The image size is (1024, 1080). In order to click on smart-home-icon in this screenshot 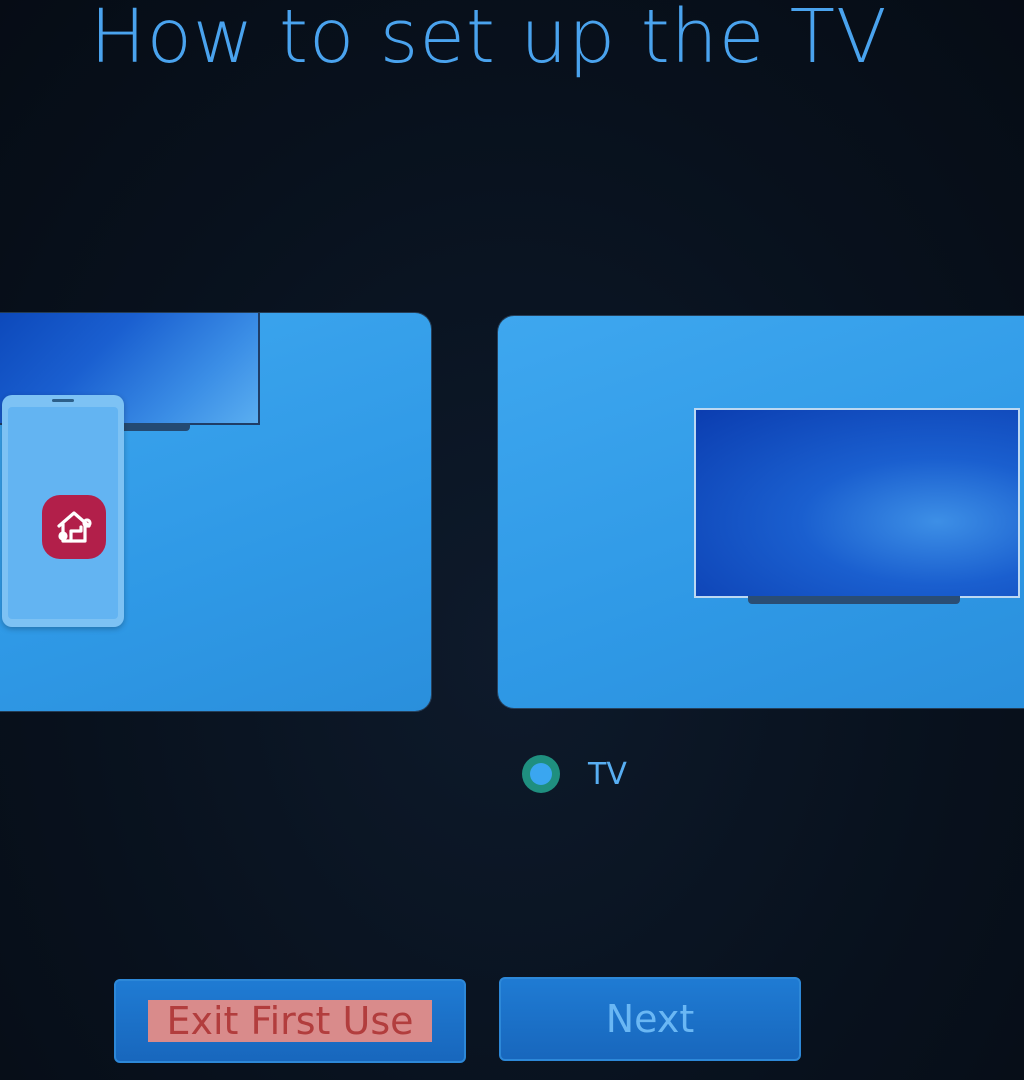, I will do `click(74, 527)`.